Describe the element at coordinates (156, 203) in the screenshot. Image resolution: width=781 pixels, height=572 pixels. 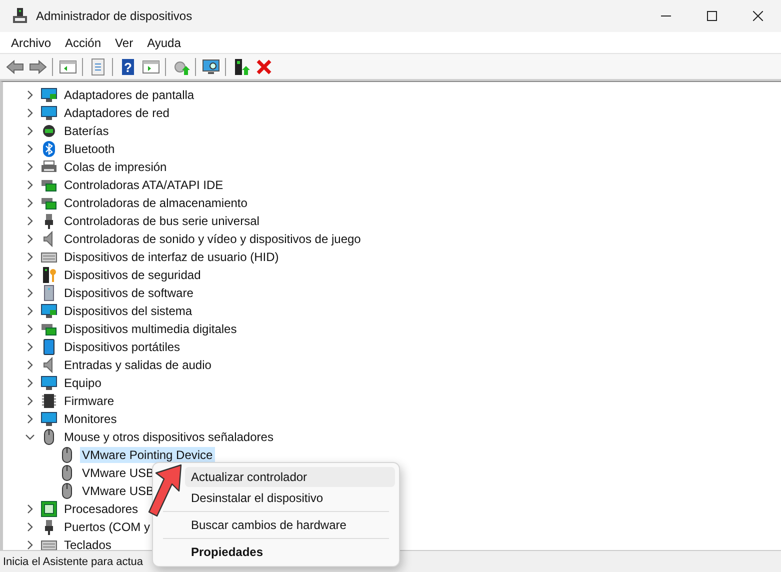
I see `tree-item: Controladoras de almacenamiento` at that location.